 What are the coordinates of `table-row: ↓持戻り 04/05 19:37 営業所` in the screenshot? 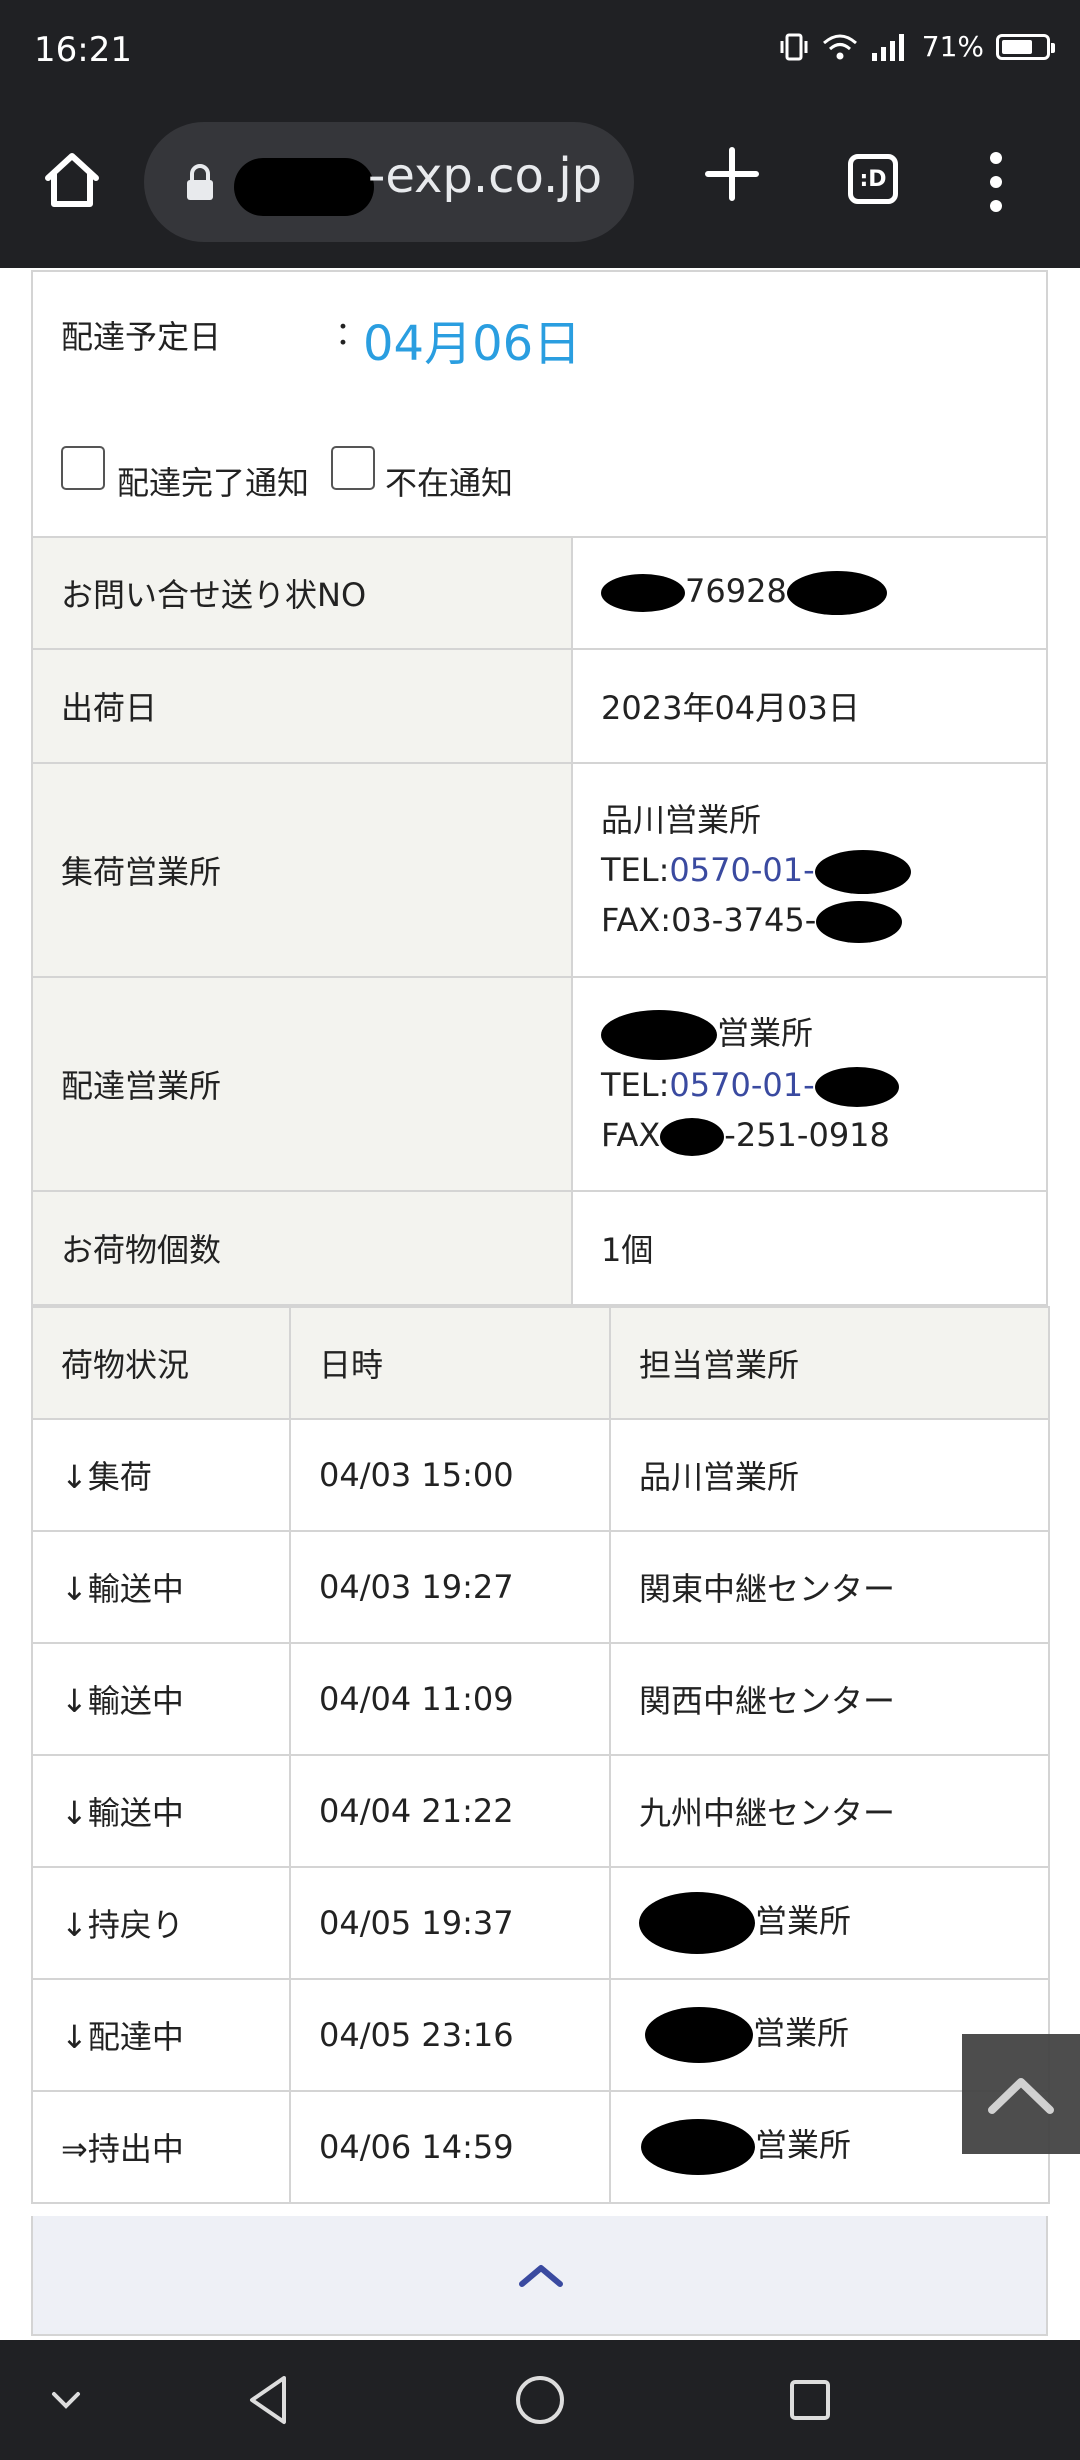 It's located at (540, 1923).